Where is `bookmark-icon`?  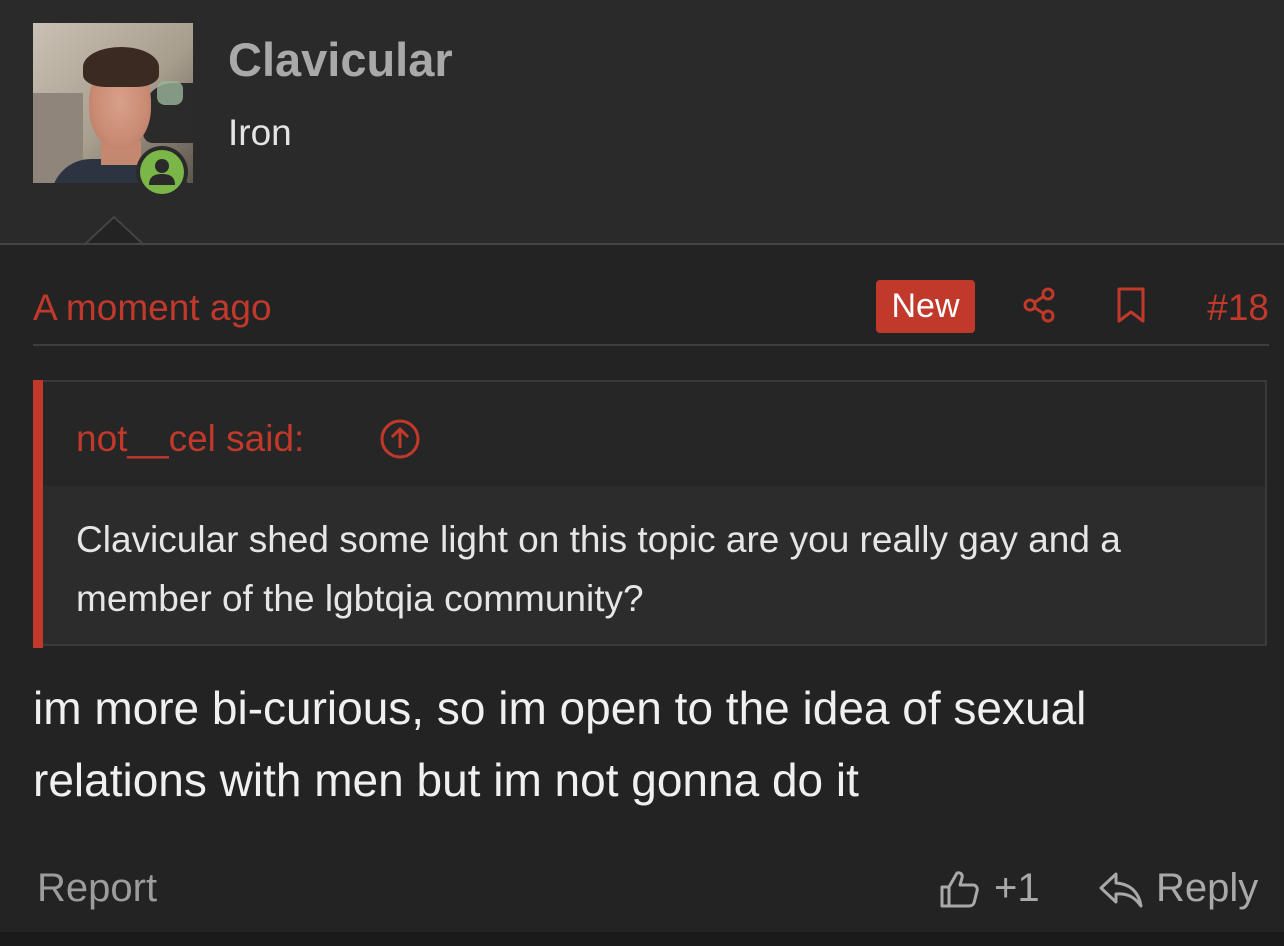 bookmark-icon is located at coordinates (1131, 305).